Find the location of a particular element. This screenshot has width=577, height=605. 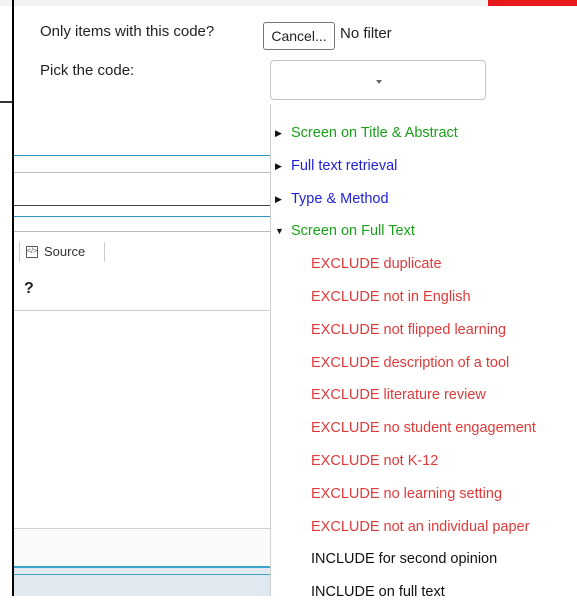

editor-toolbar: </> Source is located at coordinates (145, 252).